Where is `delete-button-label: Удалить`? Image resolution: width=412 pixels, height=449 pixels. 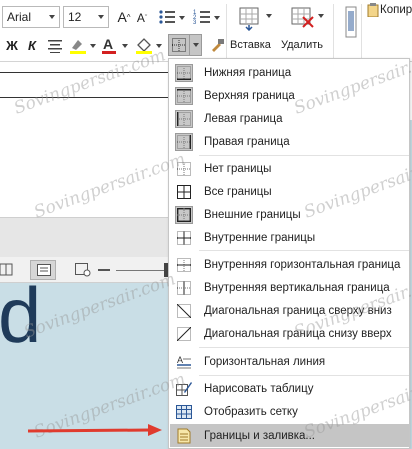
delete-button-label: Удалить is located at coordinates (302, 45).